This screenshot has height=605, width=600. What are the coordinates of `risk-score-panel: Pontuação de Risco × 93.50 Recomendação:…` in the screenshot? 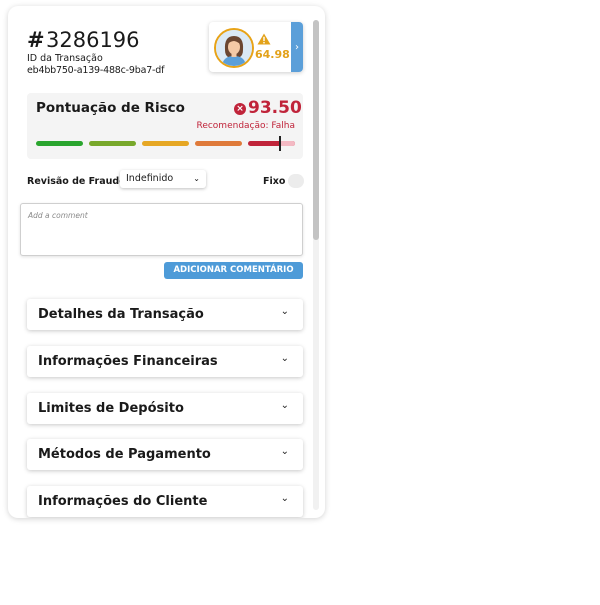 It's located at (165, 126).